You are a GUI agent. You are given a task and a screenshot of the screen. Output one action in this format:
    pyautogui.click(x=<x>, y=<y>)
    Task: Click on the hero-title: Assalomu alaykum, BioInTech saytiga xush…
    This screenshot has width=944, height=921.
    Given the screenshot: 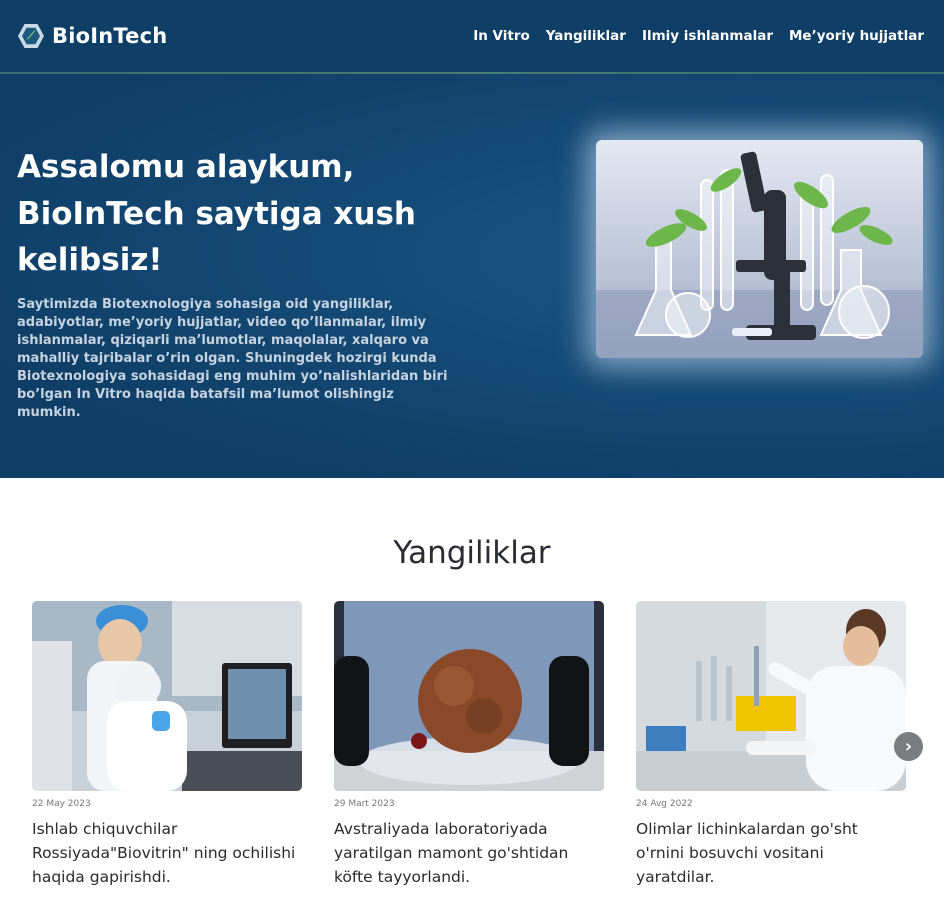 What is the action you would take?
    pyautogui.click(x=217, y=213)
    